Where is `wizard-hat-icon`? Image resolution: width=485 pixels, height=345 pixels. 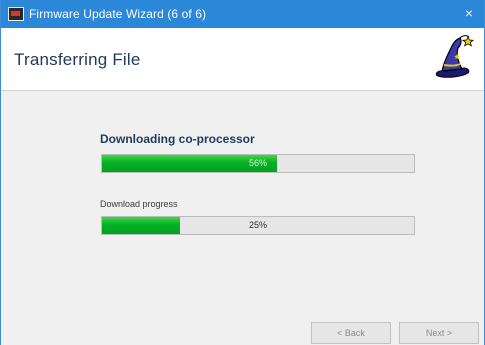 wizard-hat-icon is located at coordinates (455, 56).